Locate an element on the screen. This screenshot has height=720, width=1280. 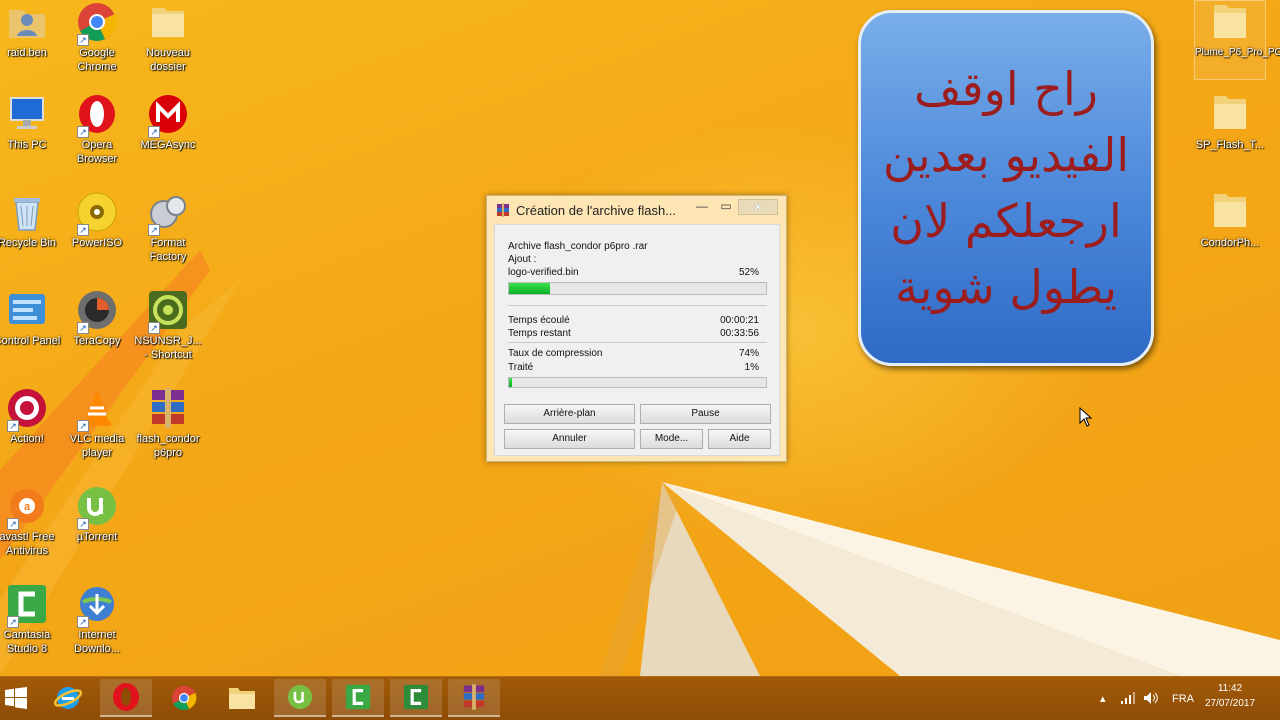
close-button: ✕ is located at coordinates (758, 207).